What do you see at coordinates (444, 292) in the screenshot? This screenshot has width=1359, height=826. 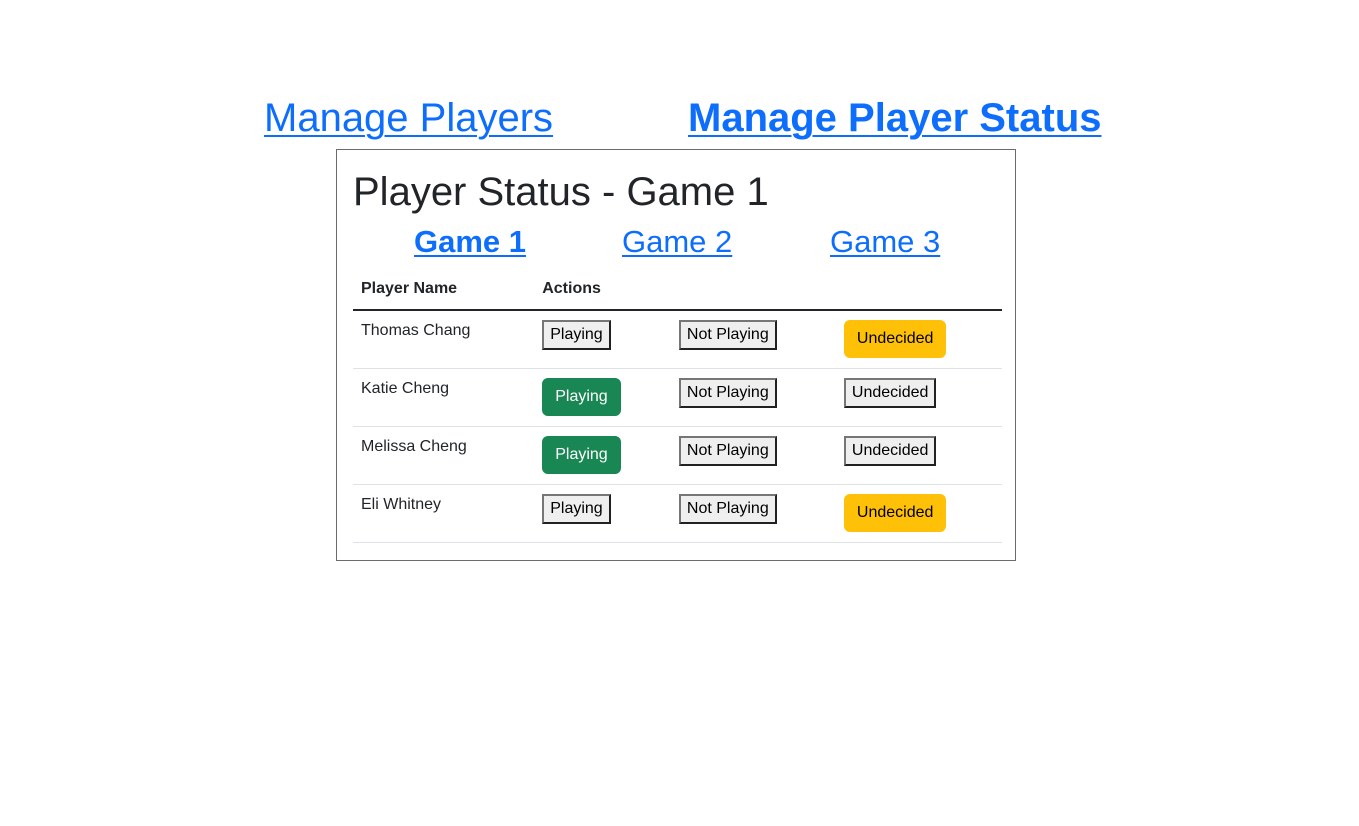 I see `column-header-player-name: Player Name` at bounding box center [444, 292].